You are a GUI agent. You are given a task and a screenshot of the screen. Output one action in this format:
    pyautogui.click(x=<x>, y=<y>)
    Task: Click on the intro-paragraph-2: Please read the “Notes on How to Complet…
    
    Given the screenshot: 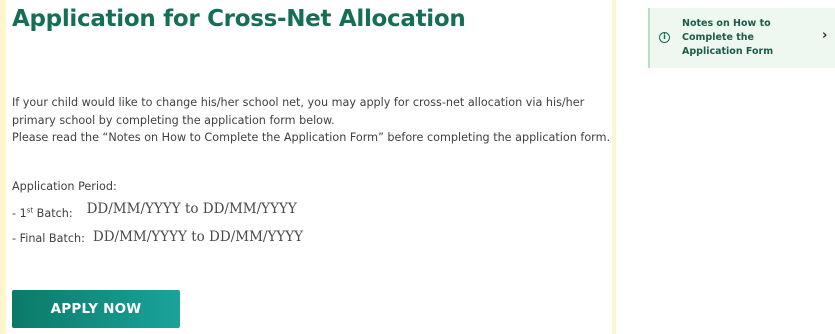 What is the action you would take?
    pyautogui.click(x=311, y=137)
    